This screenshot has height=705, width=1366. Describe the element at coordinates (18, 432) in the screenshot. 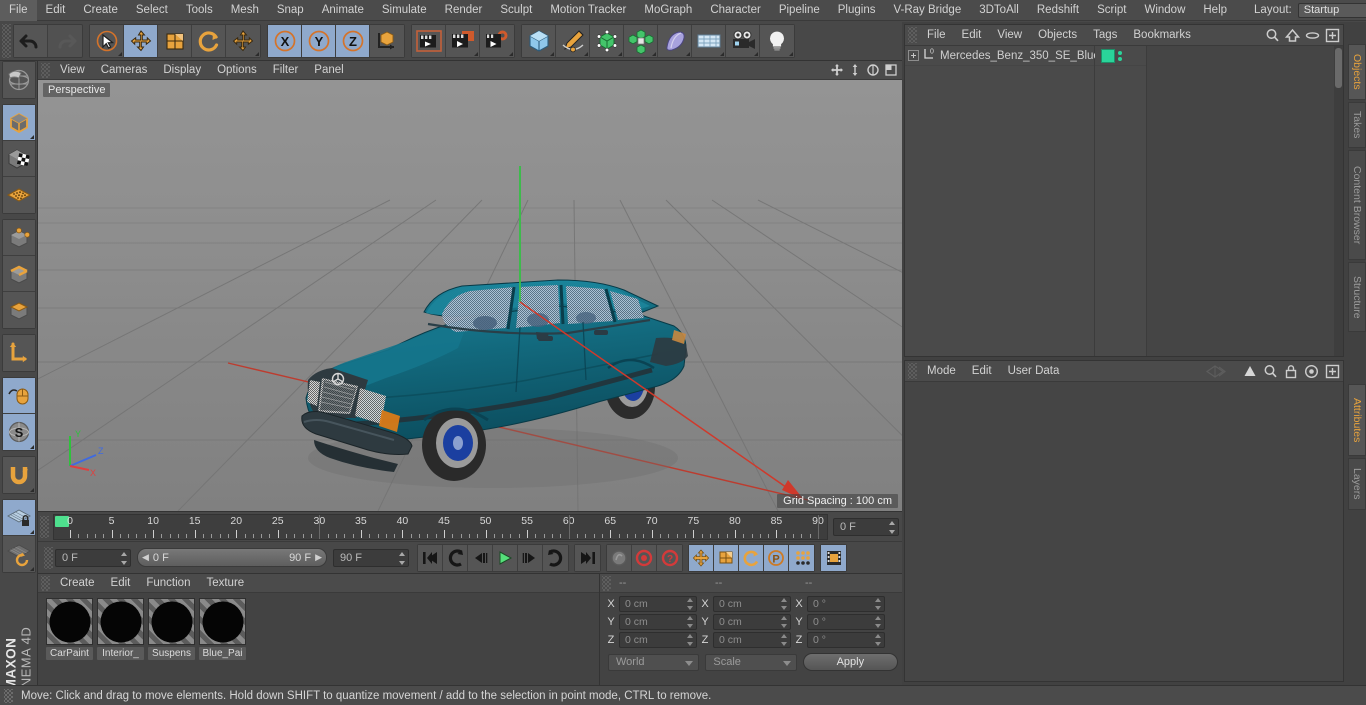

I see `soft-selection-button: S` at that location.